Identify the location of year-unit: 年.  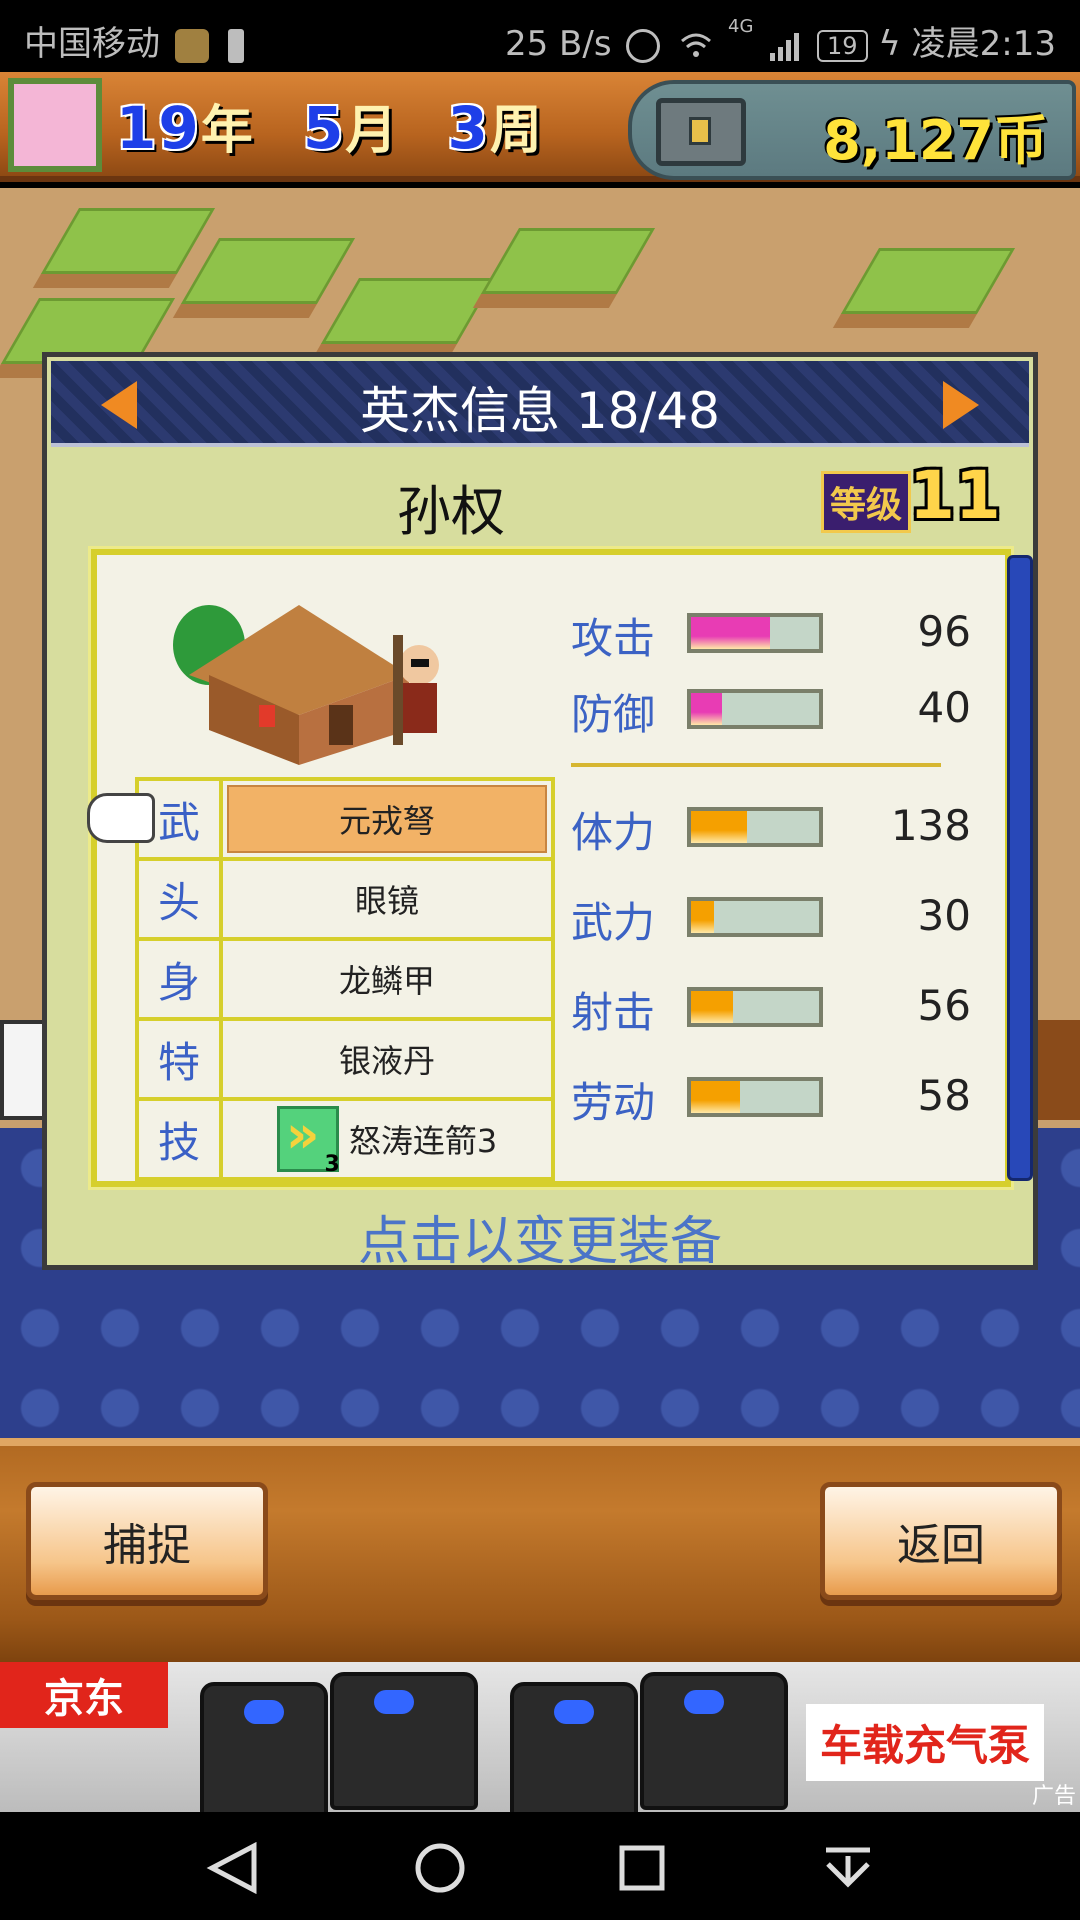
(227, 131).